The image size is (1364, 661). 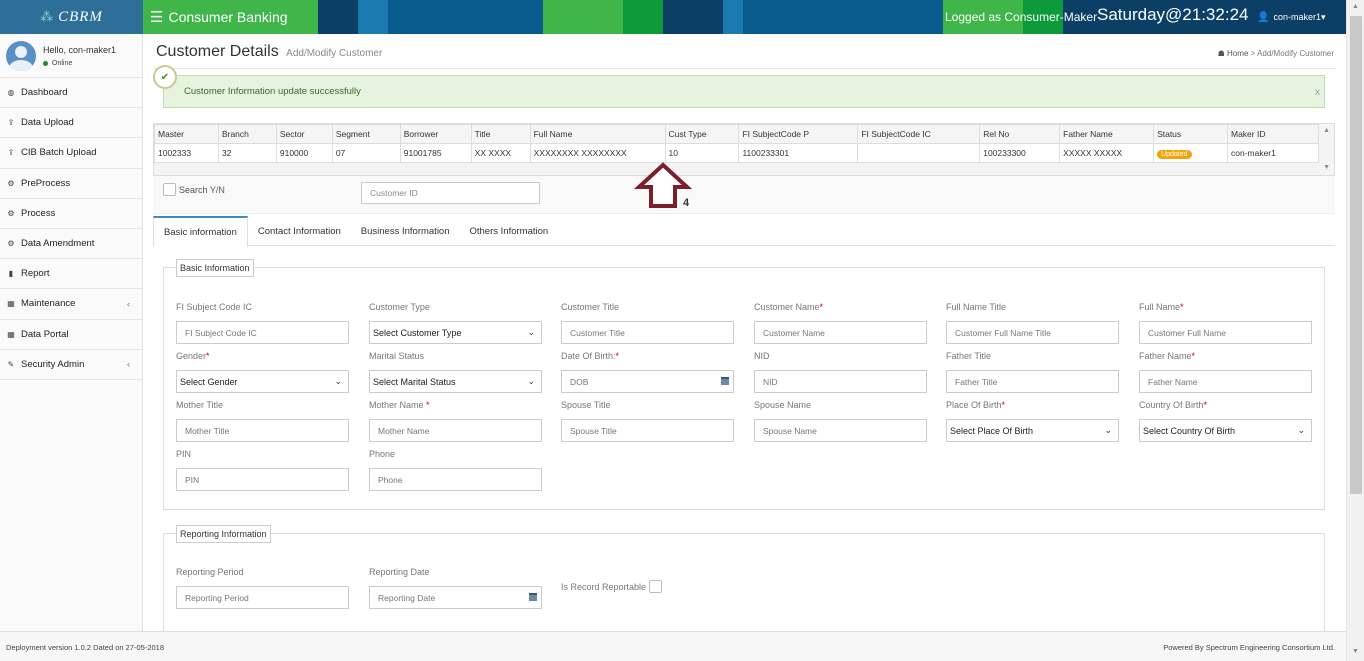 What do you see at coordinates (647, 381) in the screenshot?
I see `date-of-birth-input: DOB` at bounding box center [647, 381].